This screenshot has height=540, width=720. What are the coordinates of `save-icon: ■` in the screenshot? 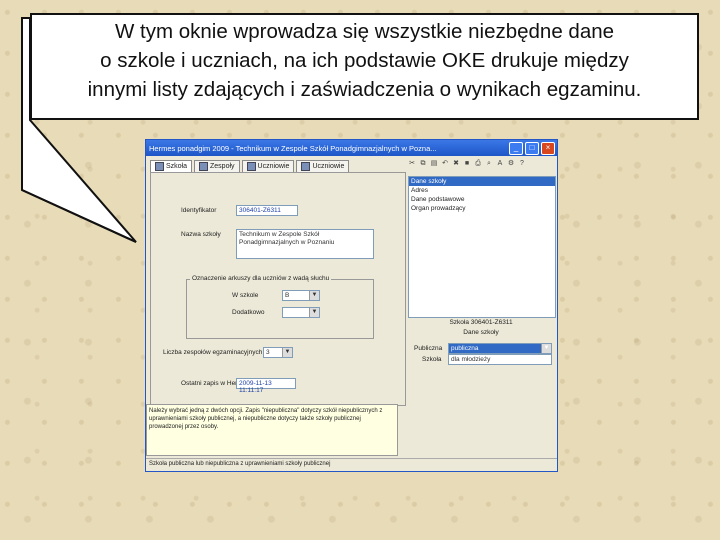 It's located at (467, 164).